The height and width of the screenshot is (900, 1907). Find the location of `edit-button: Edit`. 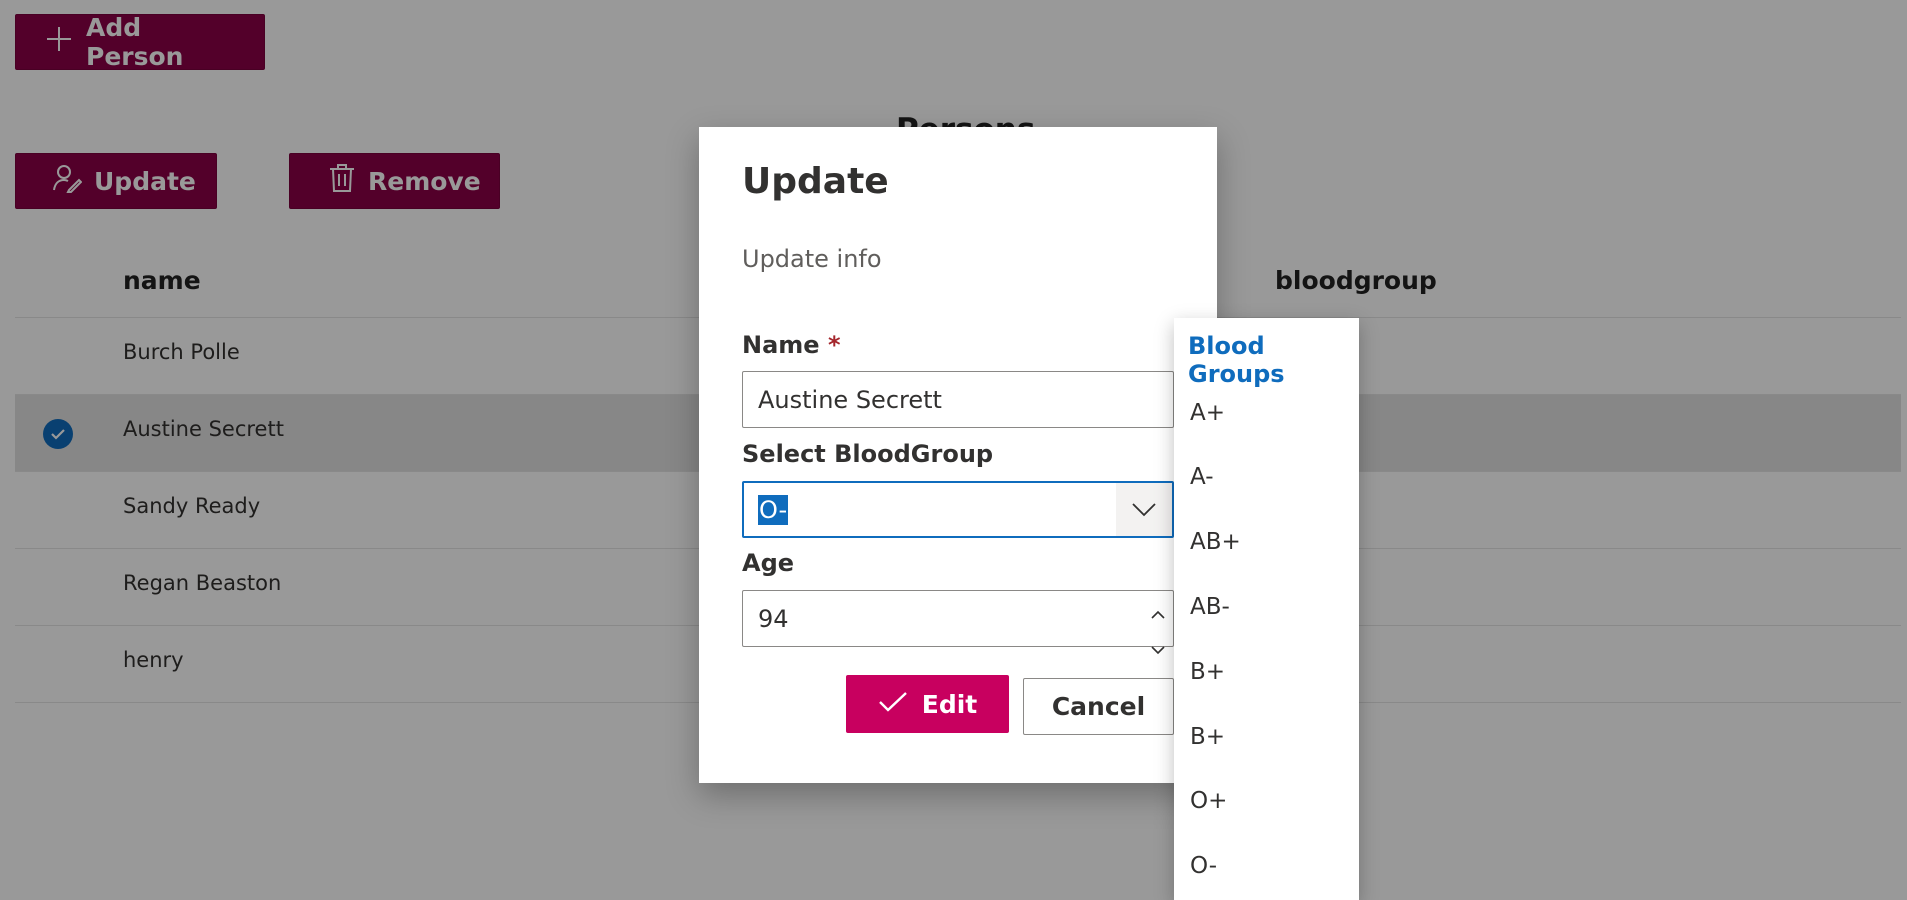

edit-button: Edit is located at coordinates (927, 704).